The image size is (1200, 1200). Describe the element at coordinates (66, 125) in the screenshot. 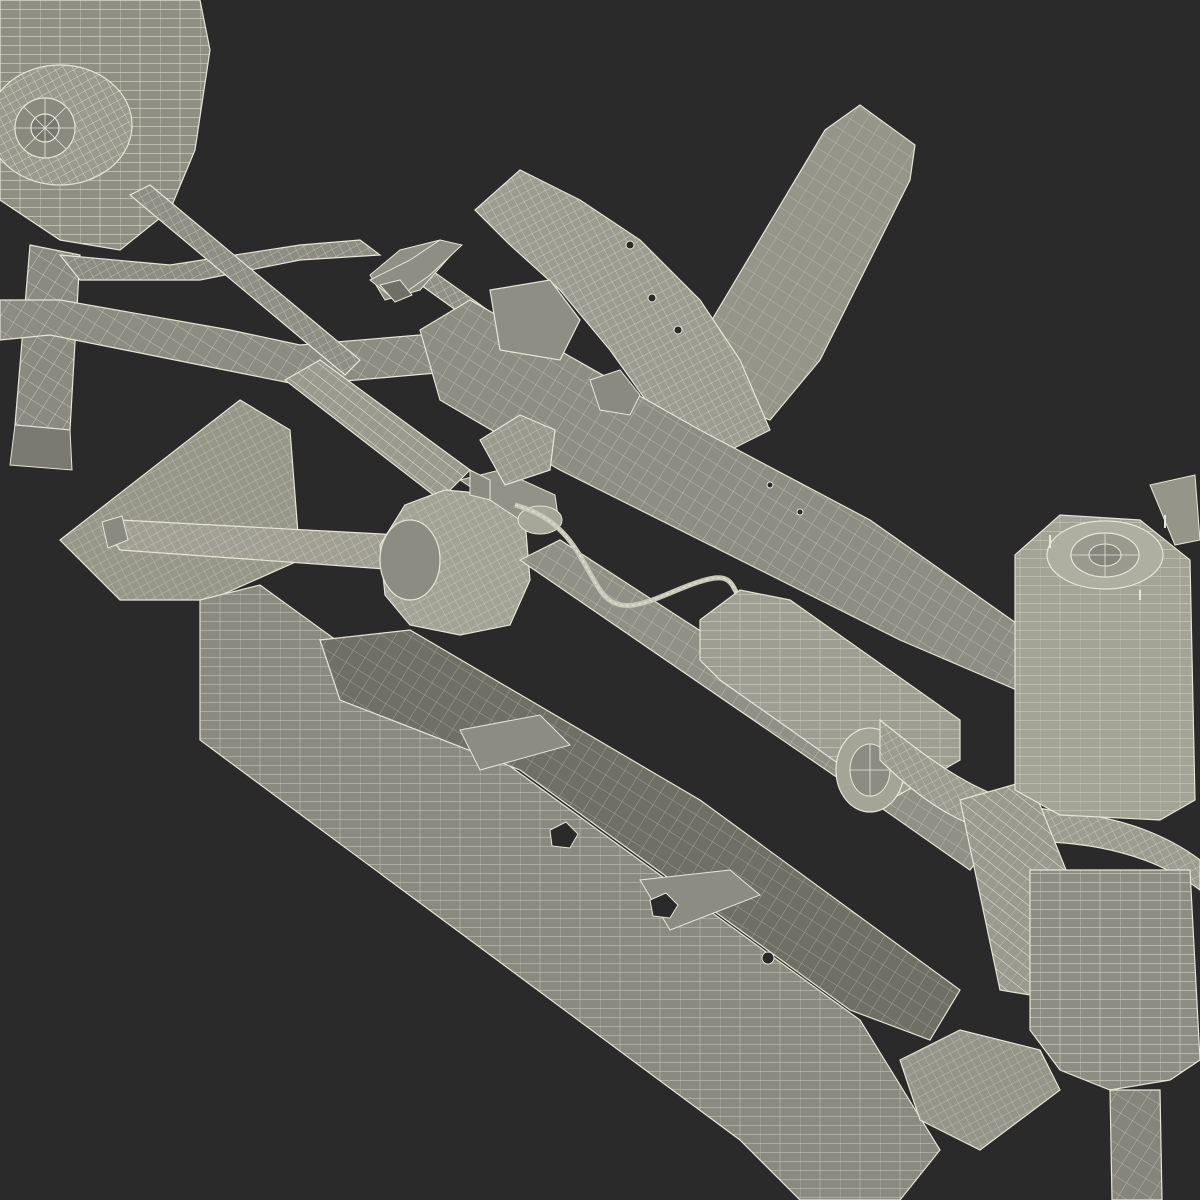

I see `left-strut-hub` at that location.